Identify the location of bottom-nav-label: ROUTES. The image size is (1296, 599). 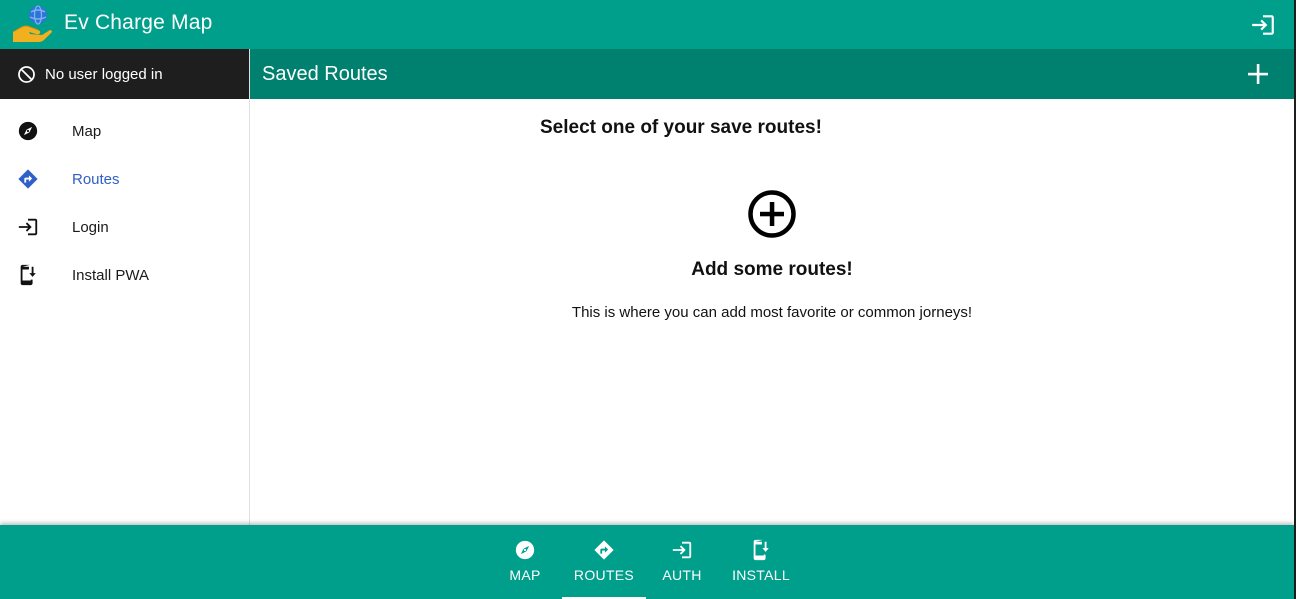
(604, 575).